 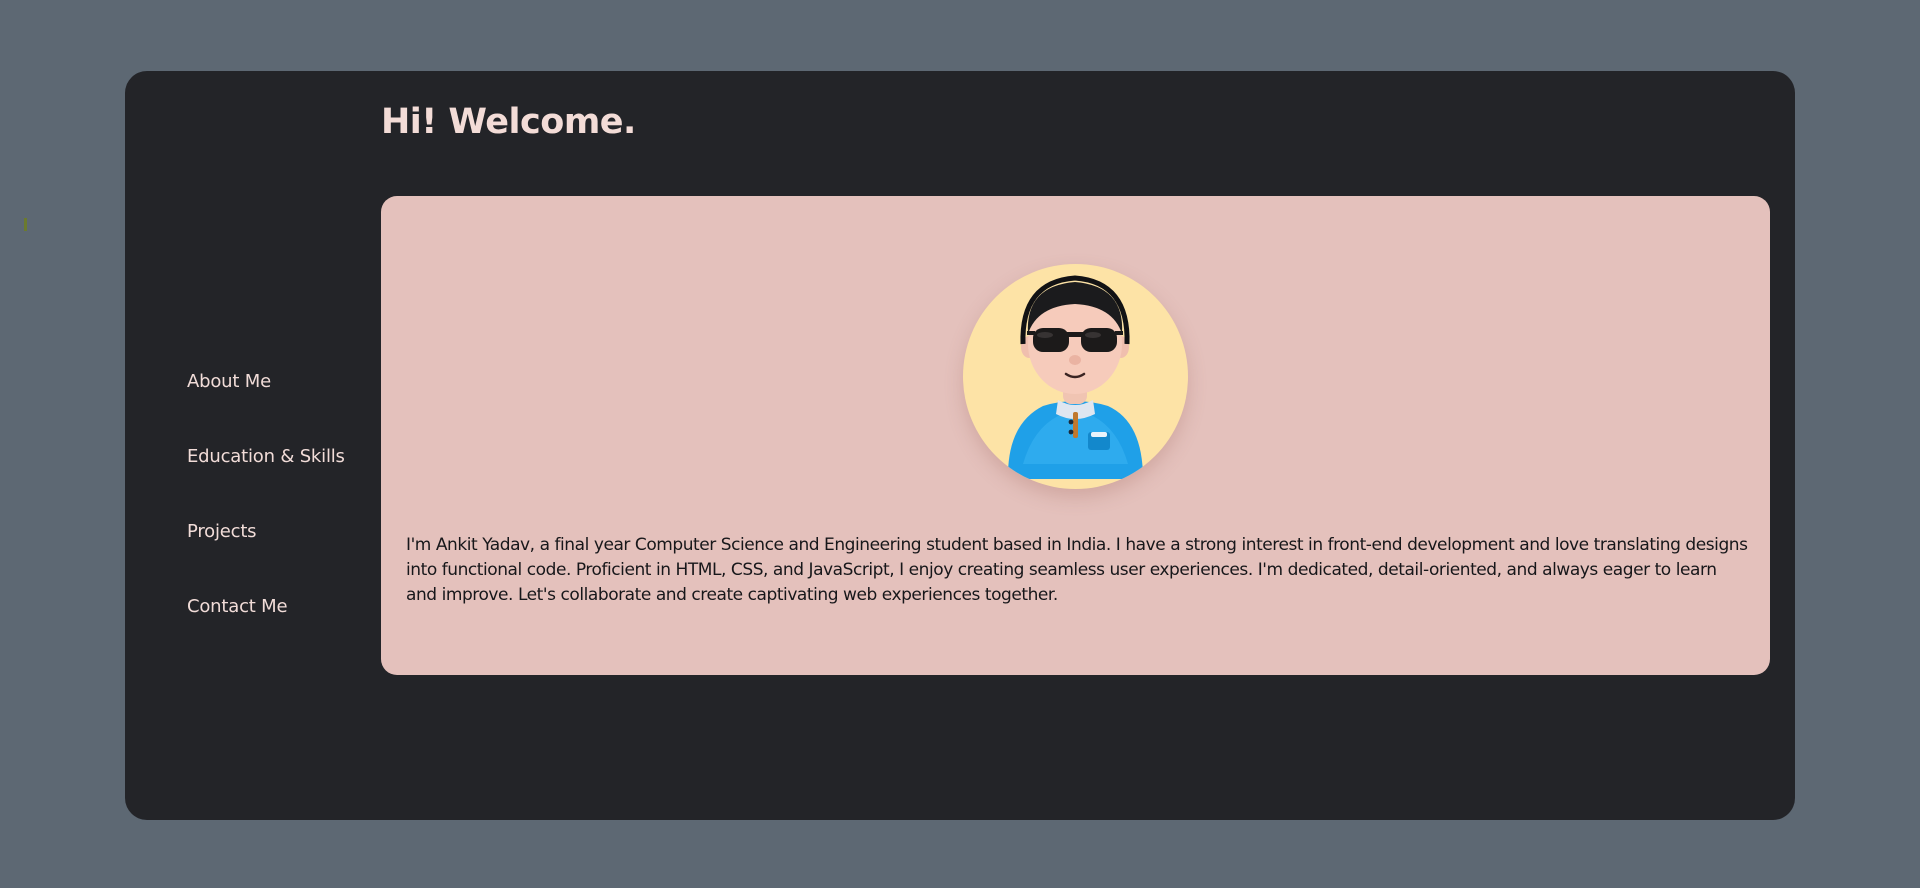 I want to click on page-title: Hi! Welcome., so click(x=508, y=122).